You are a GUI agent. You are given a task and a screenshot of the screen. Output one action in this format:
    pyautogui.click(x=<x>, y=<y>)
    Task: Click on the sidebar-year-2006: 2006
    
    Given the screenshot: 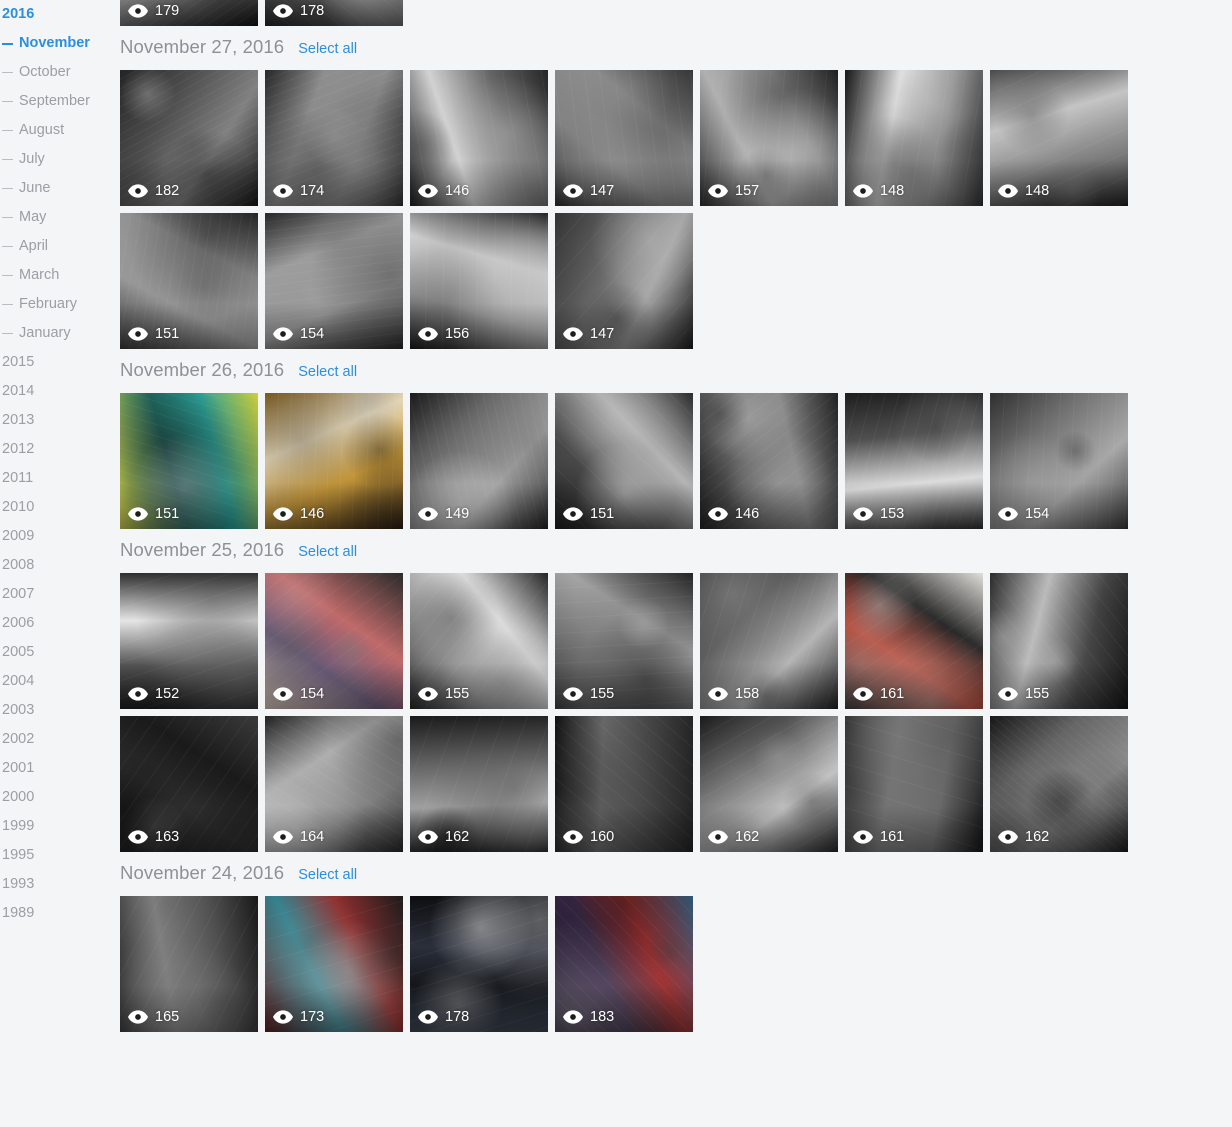 What is the action you would take?
    pyautogui.click(x=59, y=623)
    